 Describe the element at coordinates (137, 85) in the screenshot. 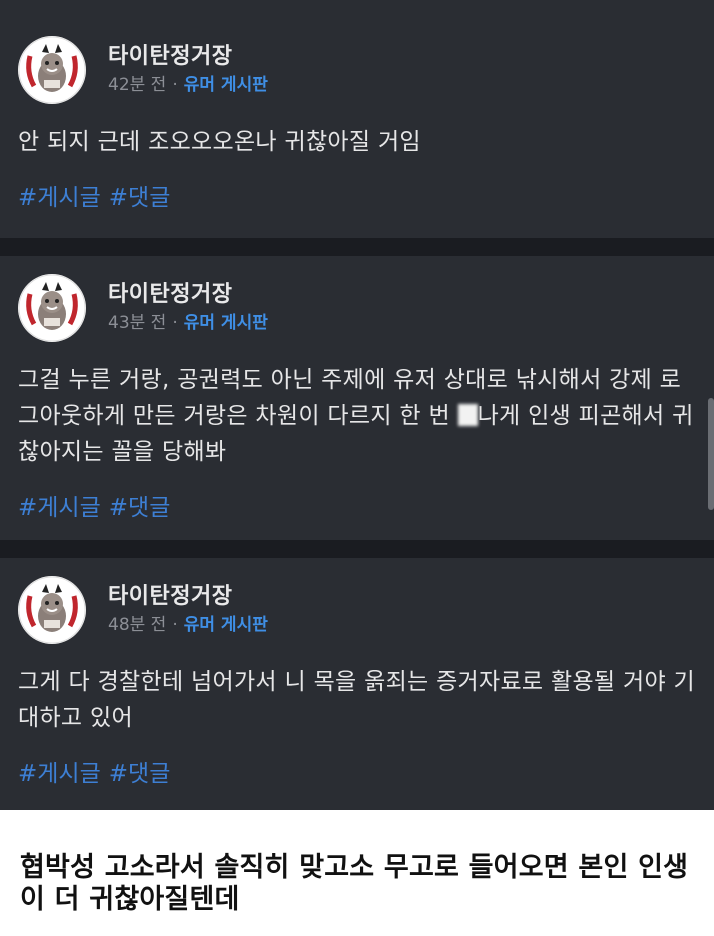

I see `comment-time: 42분 전` at that location.